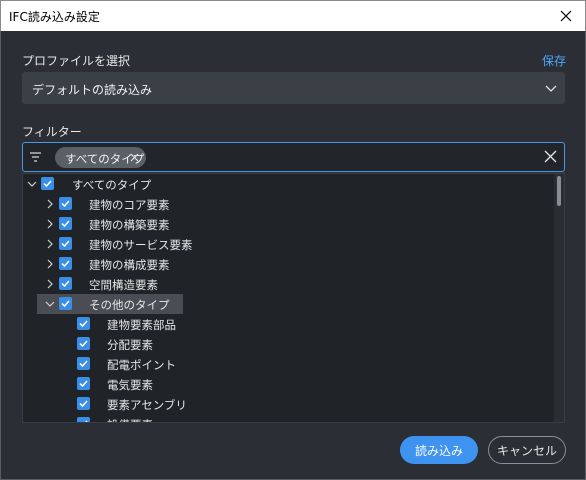 This screenshot has width=586, height=480. Describe the element at coordinates (130, 419) in the screenshot. I see `tree-item-label: 設備要素` at that location.